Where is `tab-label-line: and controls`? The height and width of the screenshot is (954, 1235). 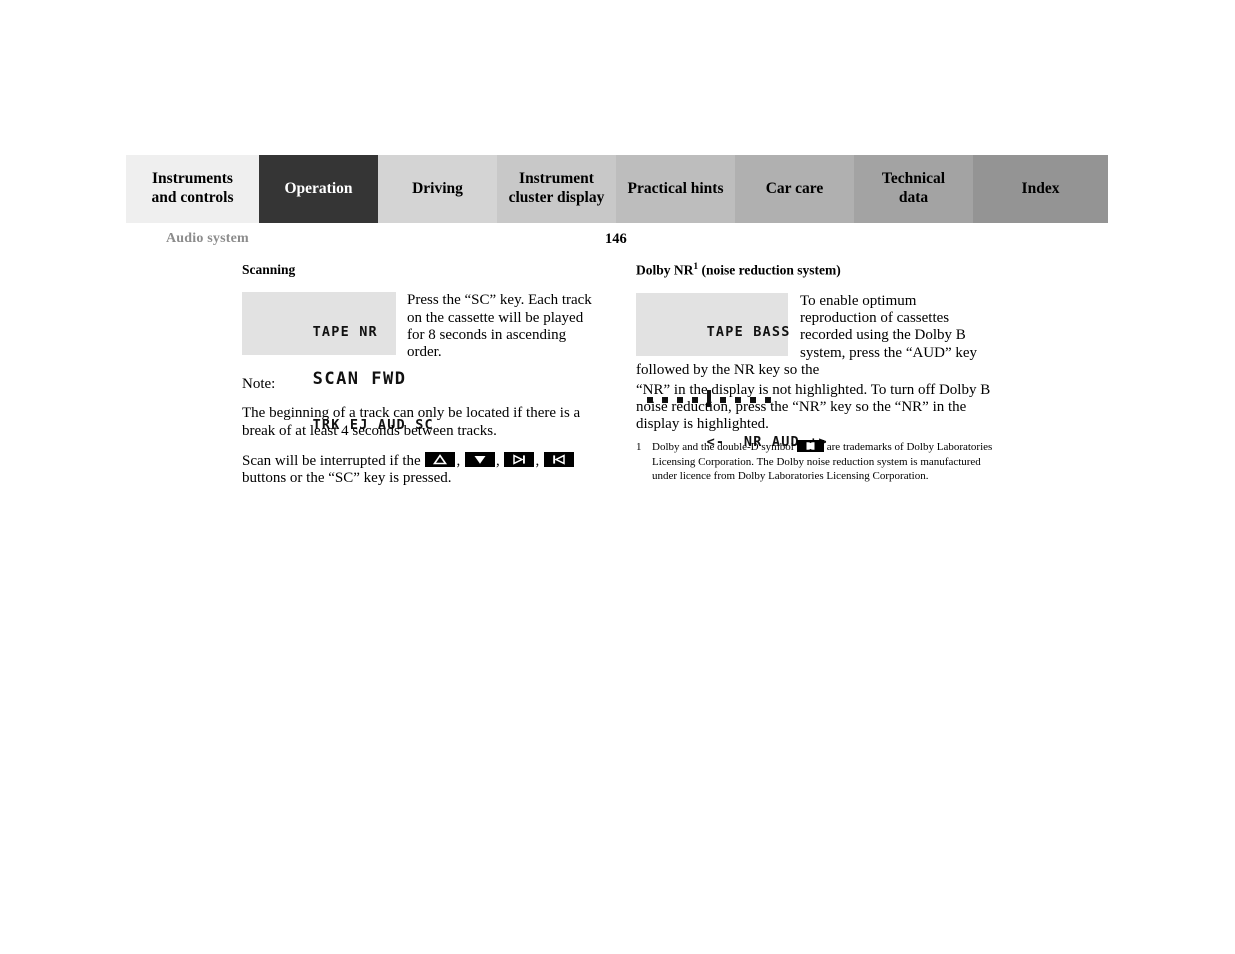 tab-label-line: and controls is located at coordinates (192, 197).